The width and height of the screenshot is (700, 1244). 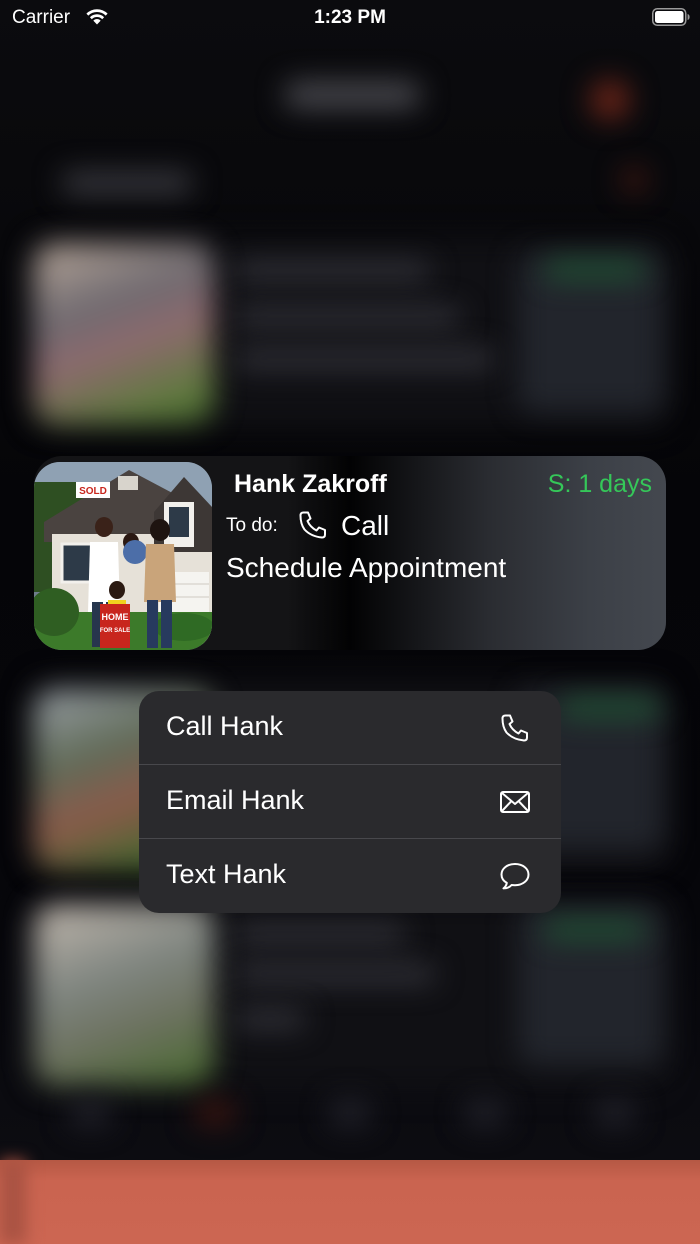 I want to click on call-menu-item: Call Hank, so click(x=350, y=728).